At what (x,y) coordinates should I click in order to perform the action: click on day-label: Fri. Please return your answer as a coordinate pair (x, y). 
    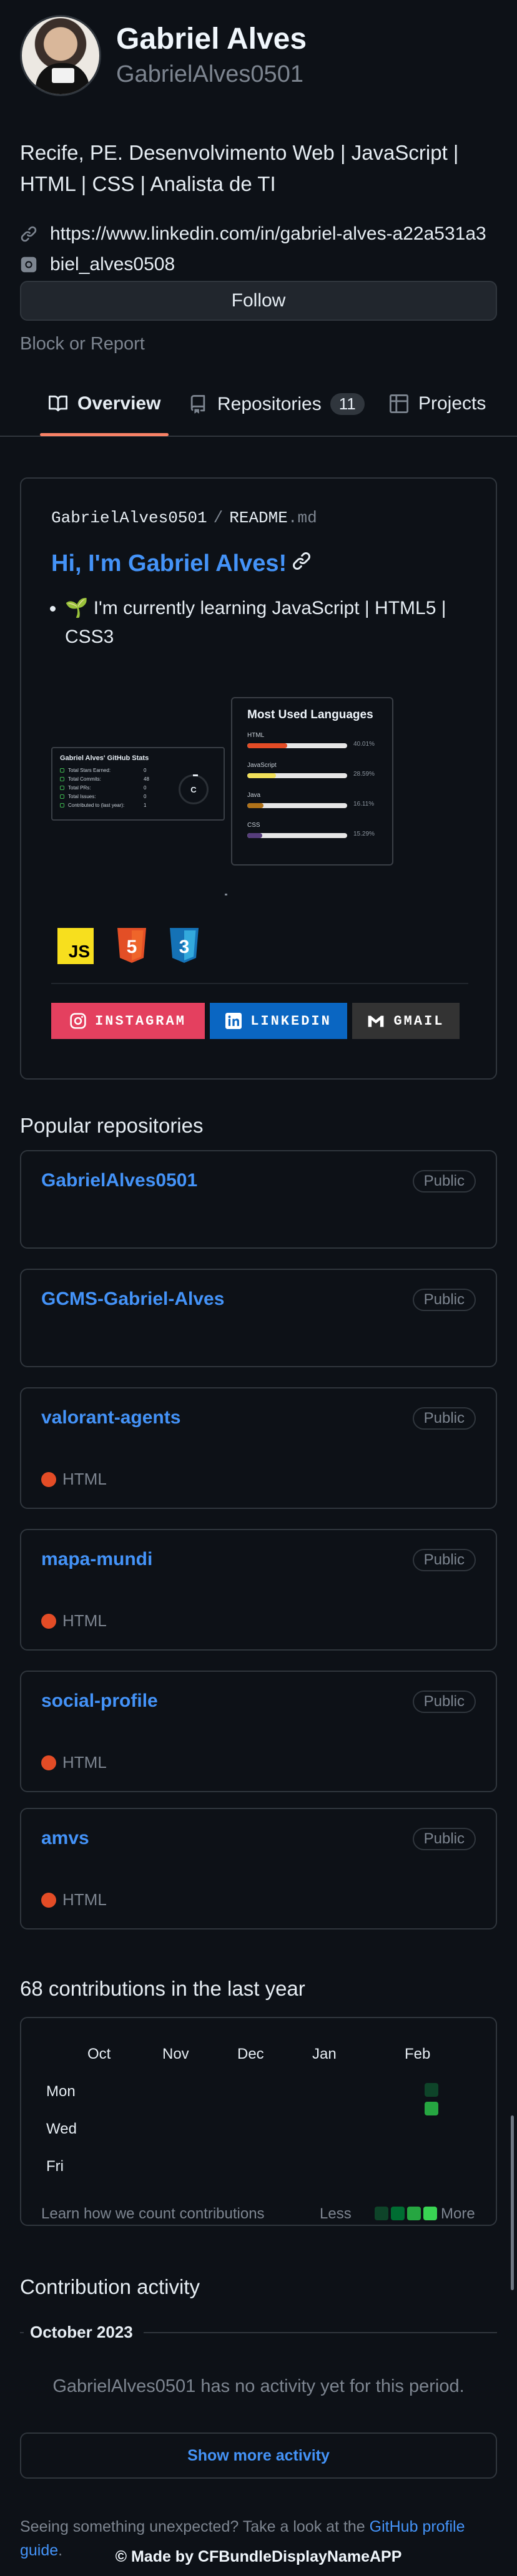
    Looking at the image, I should click on (55, 2166).